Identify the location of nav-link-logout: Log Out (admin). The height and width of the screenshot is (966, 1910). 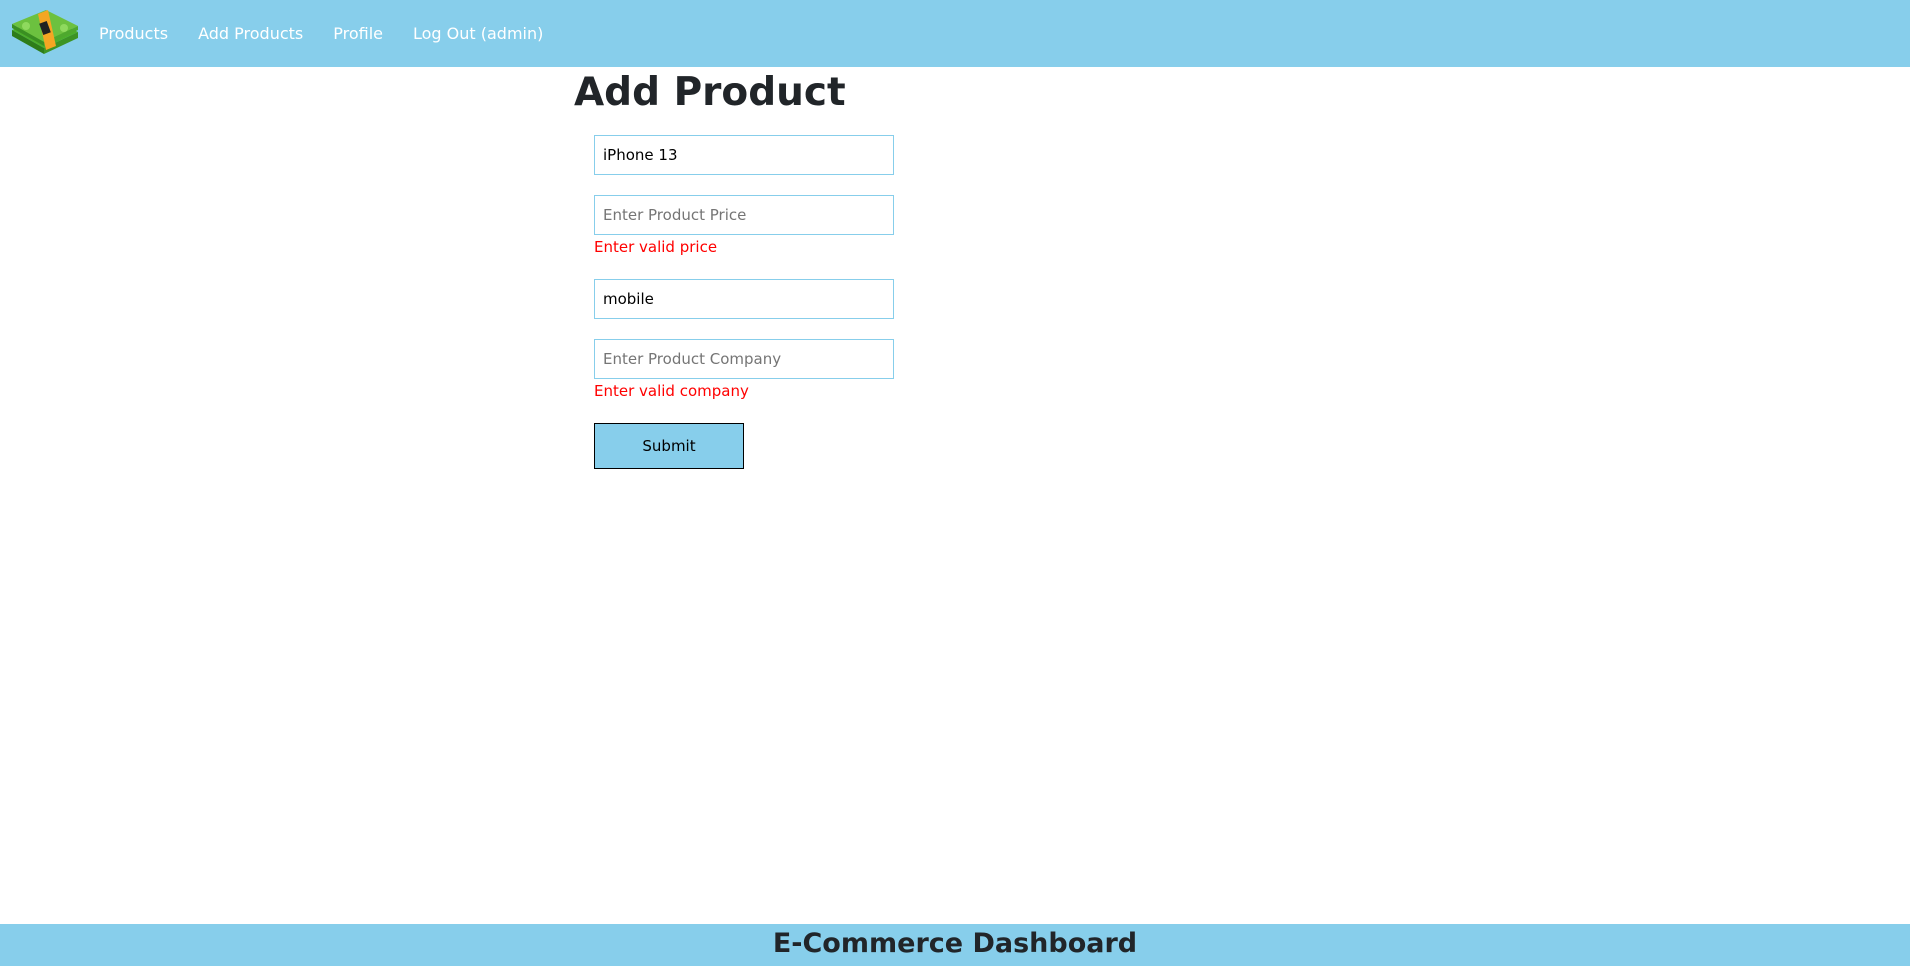
(478, 33).